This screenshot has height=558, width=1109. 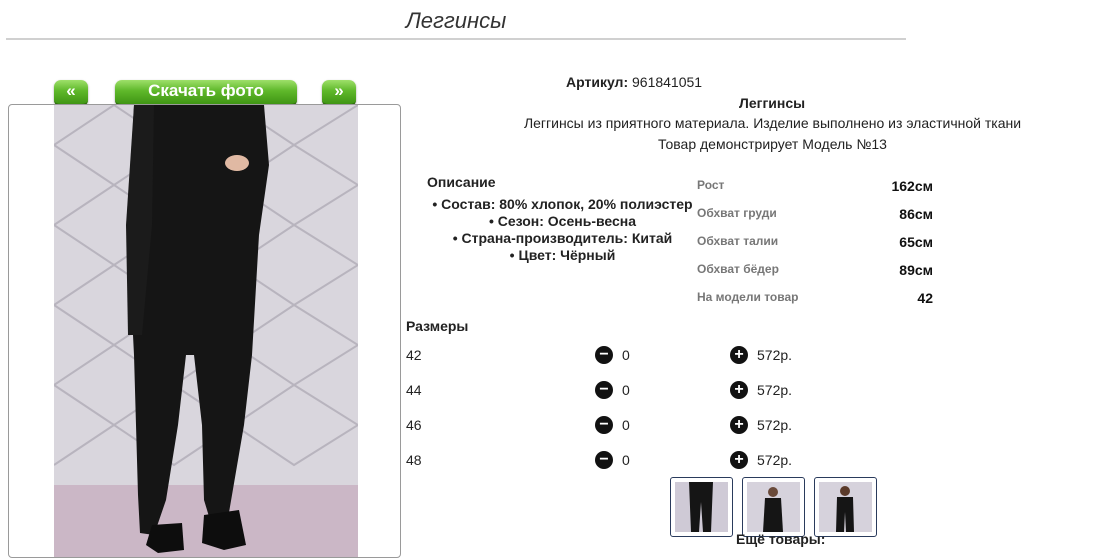 What do you see at coordinates (562, 204) in the screenshot?
I see `description-item: • Состав: 80% хлопок, 20% полиэстер` at bounding box center [562, 204].